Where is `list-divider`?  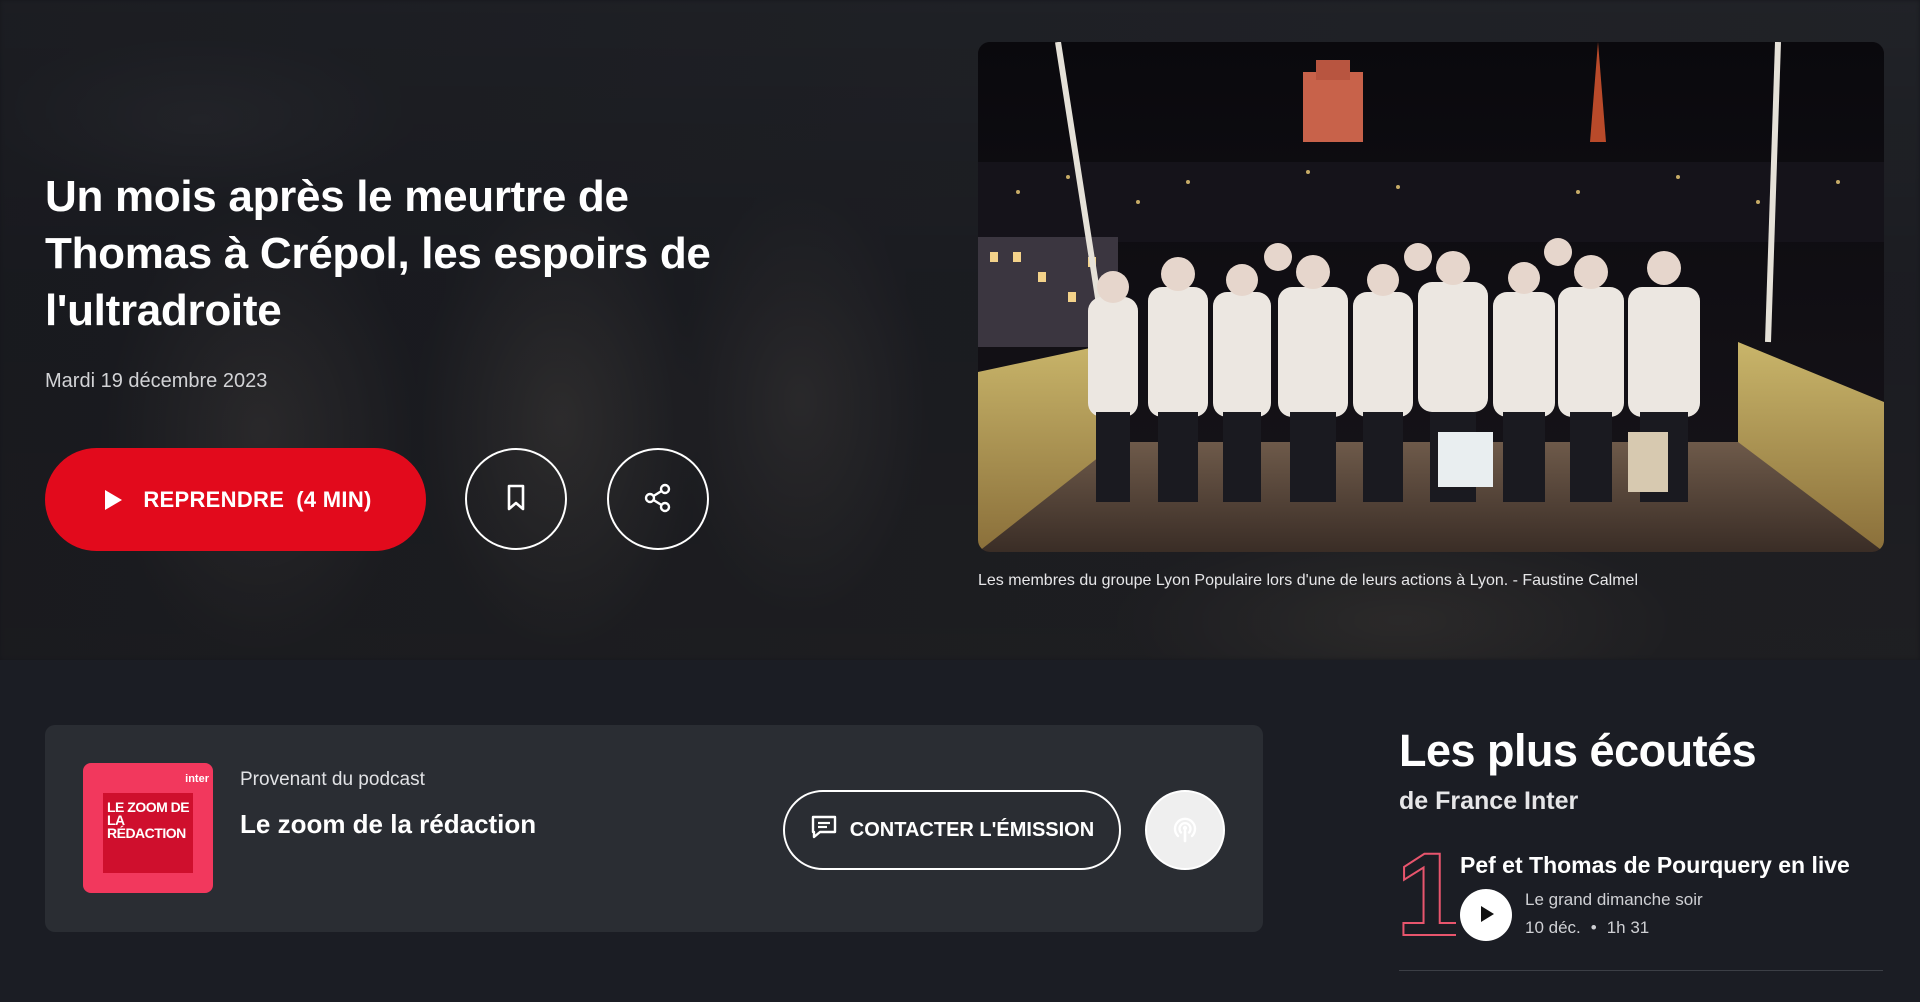
list-divider is located at coordinates (1641, 970).